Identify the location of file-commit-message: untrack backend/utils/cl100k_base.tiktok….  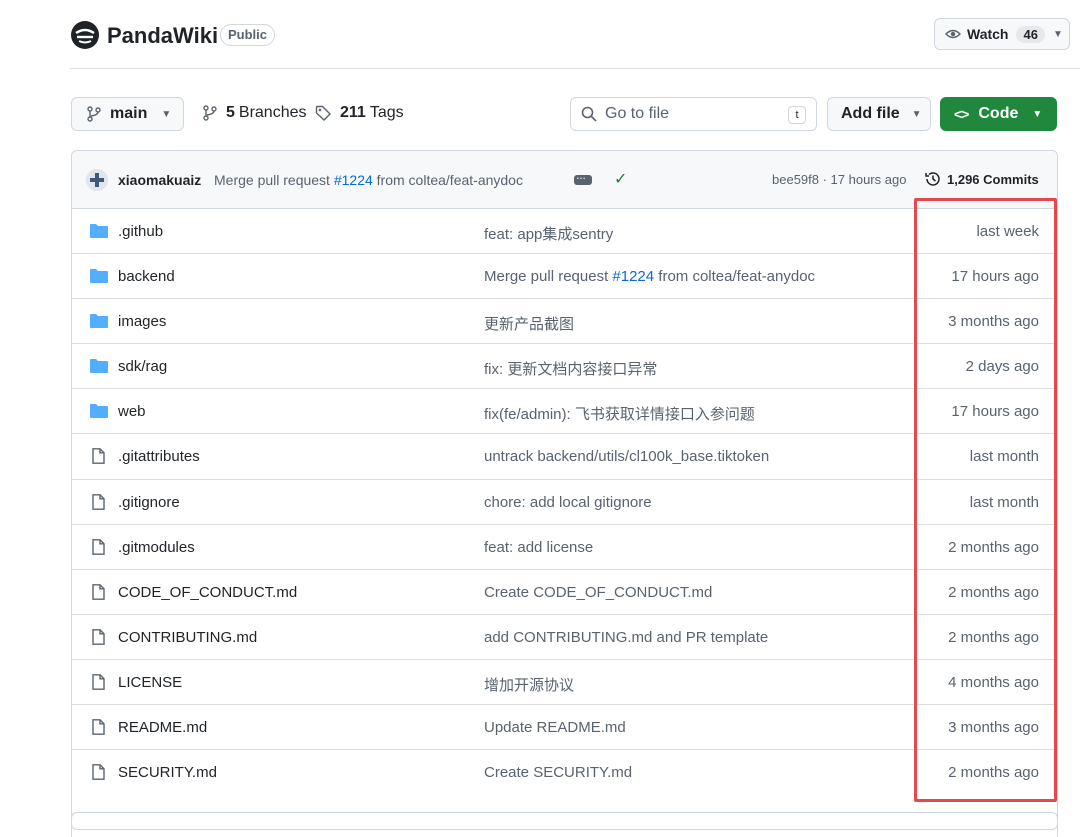
(626, 456).